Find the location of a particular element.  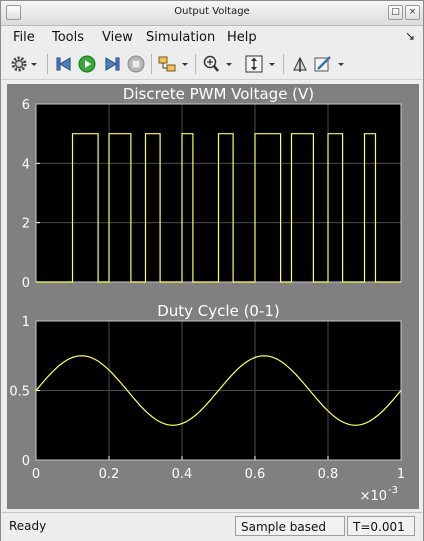

x-tick-label: 1 is located at coordinates (401, 474).